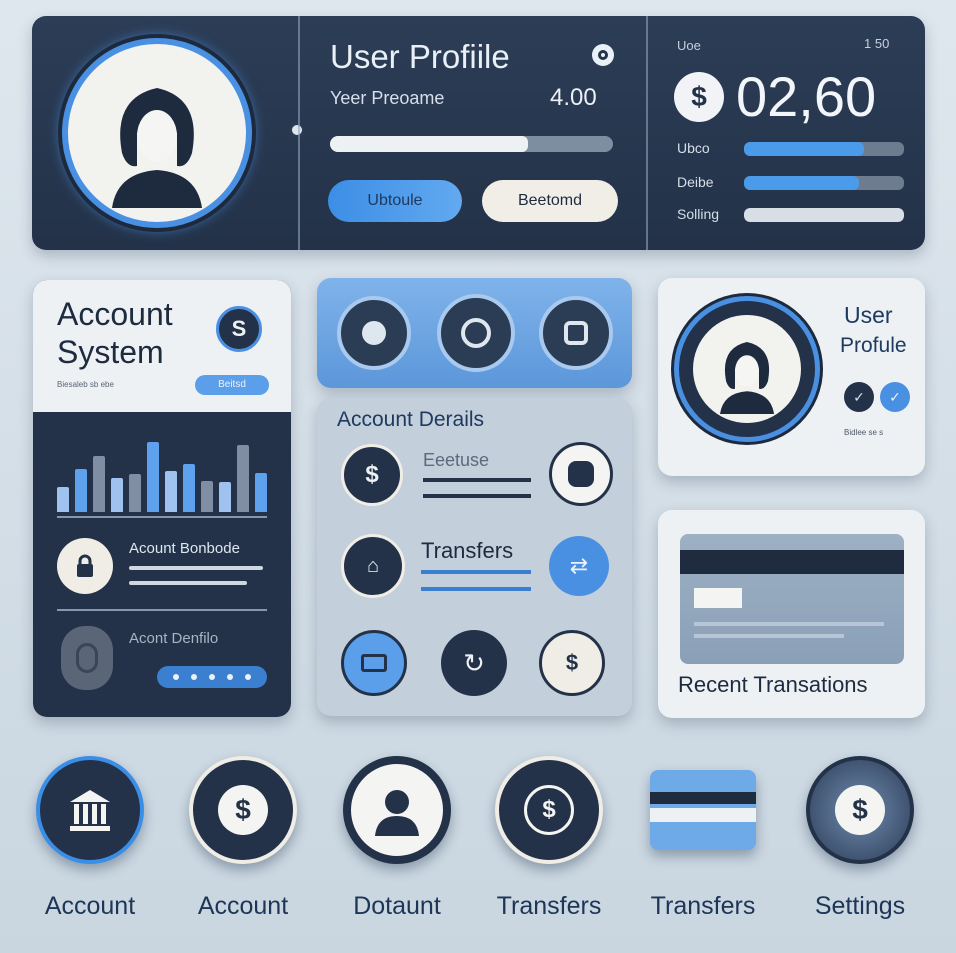 The height and width of the screenshot is (953, 956). I want to click on user-profile-card: User Profule ✓ ✓ Bidlee se s, so click(791, 377).